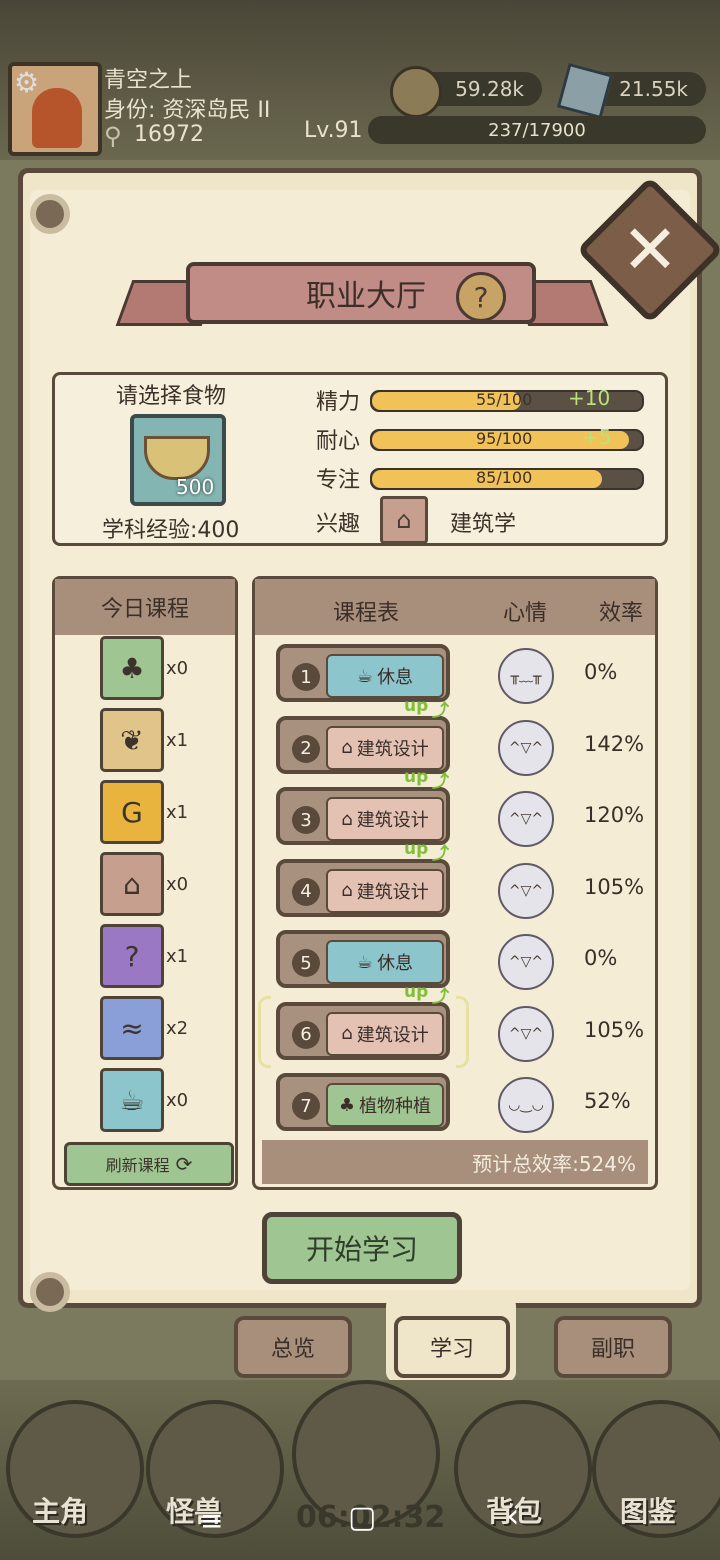  I want to click on face-expression: ◡‿◡, so click(526, 1105).